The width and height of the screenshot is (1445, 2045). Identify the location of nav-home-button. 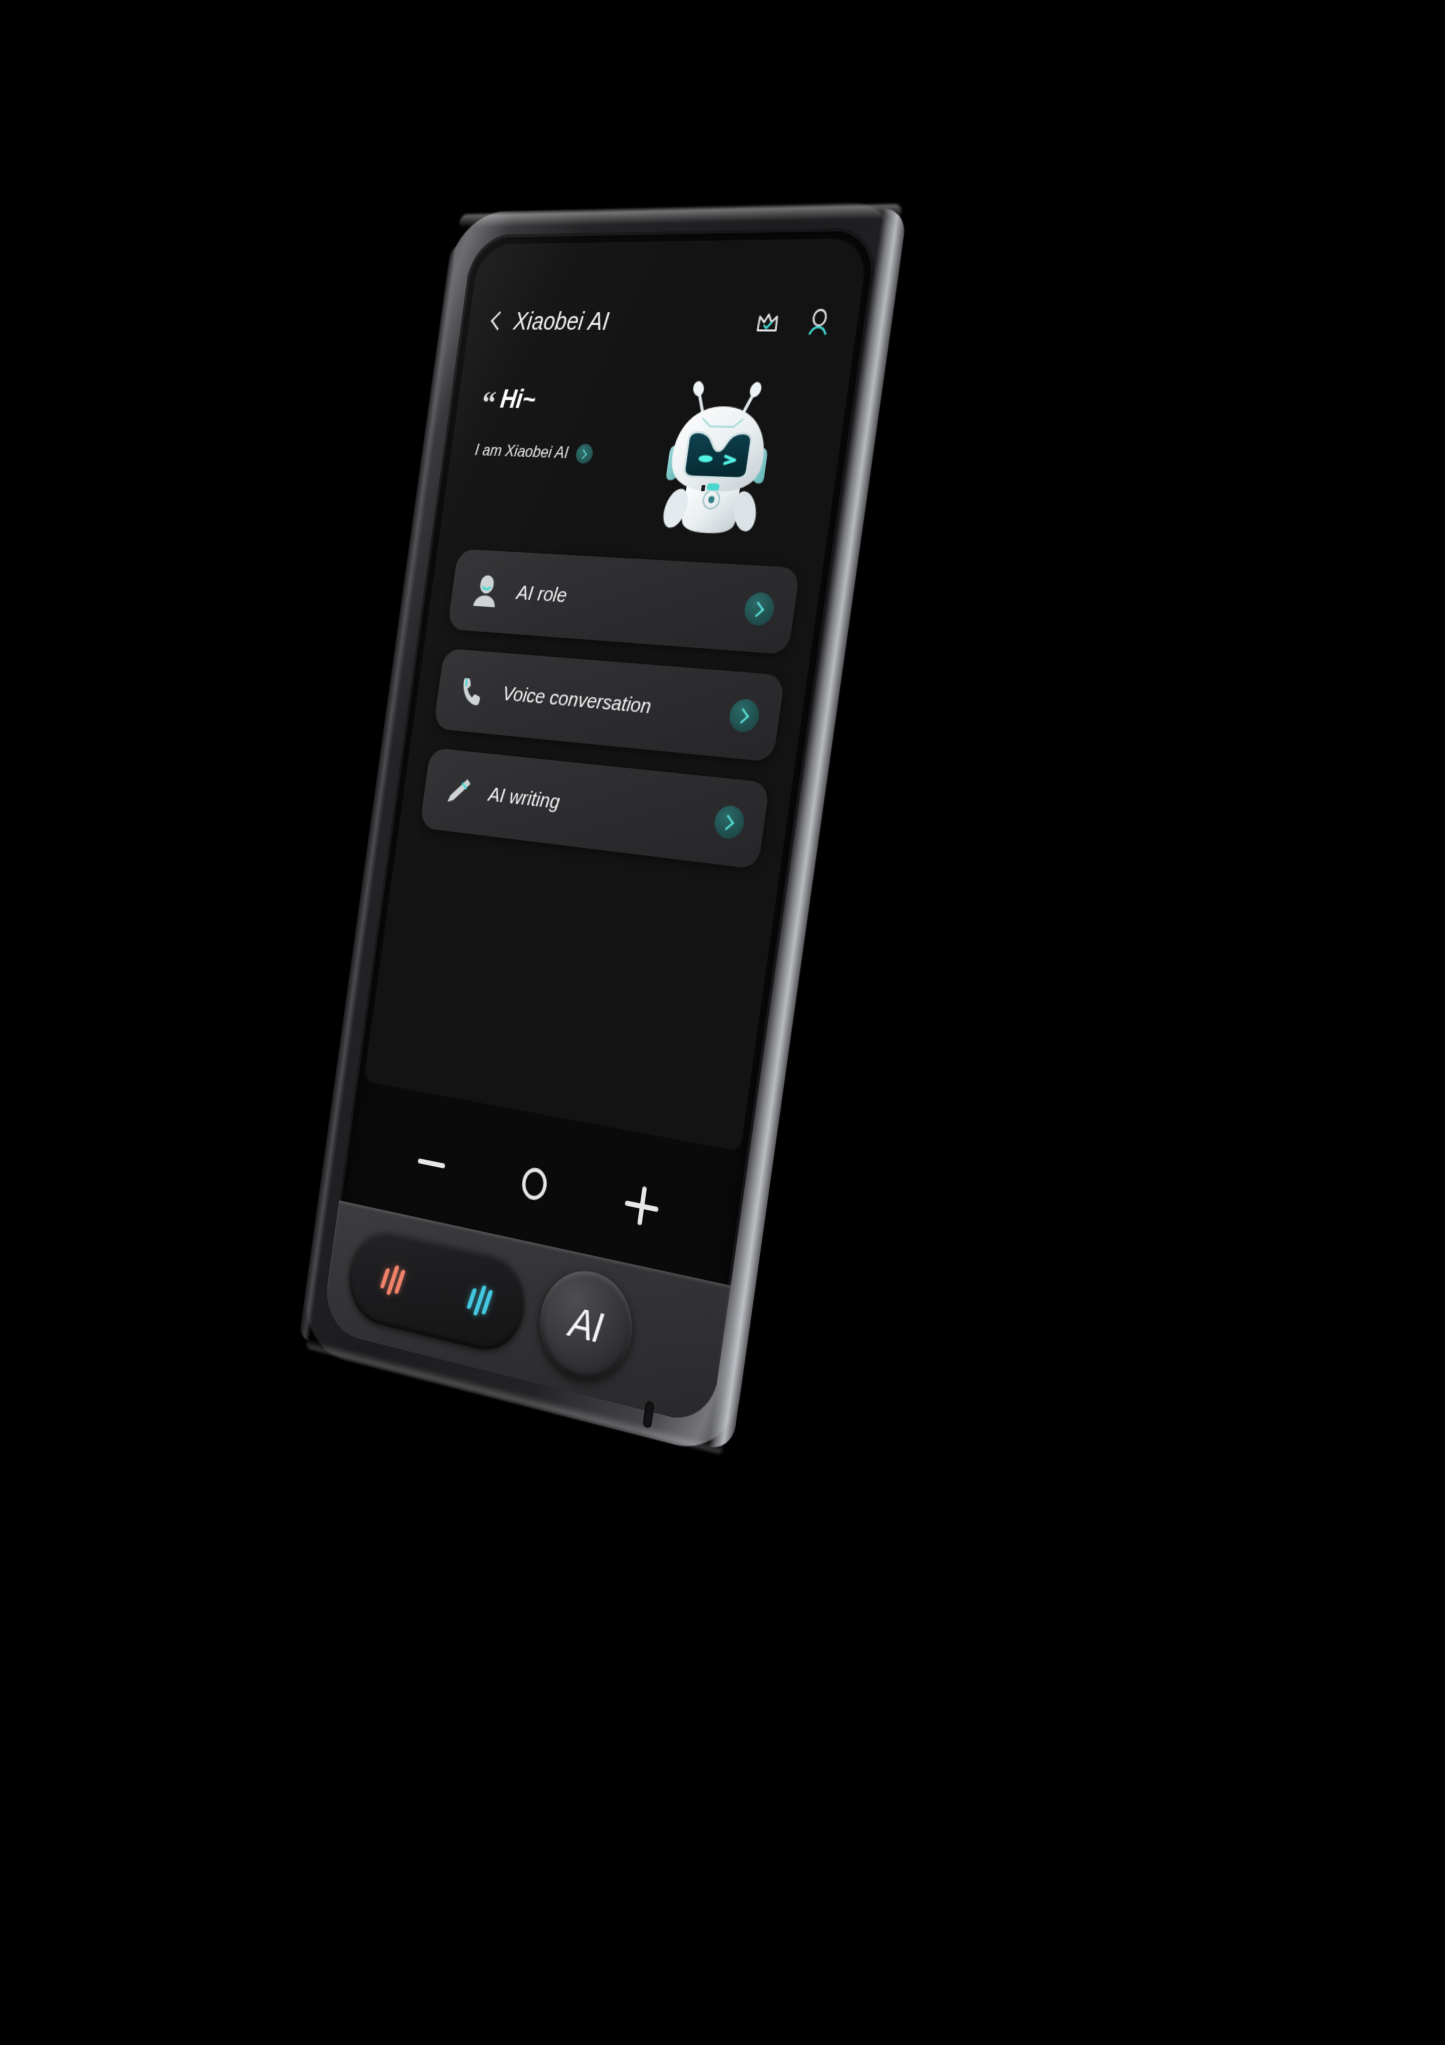
(534, 1184).